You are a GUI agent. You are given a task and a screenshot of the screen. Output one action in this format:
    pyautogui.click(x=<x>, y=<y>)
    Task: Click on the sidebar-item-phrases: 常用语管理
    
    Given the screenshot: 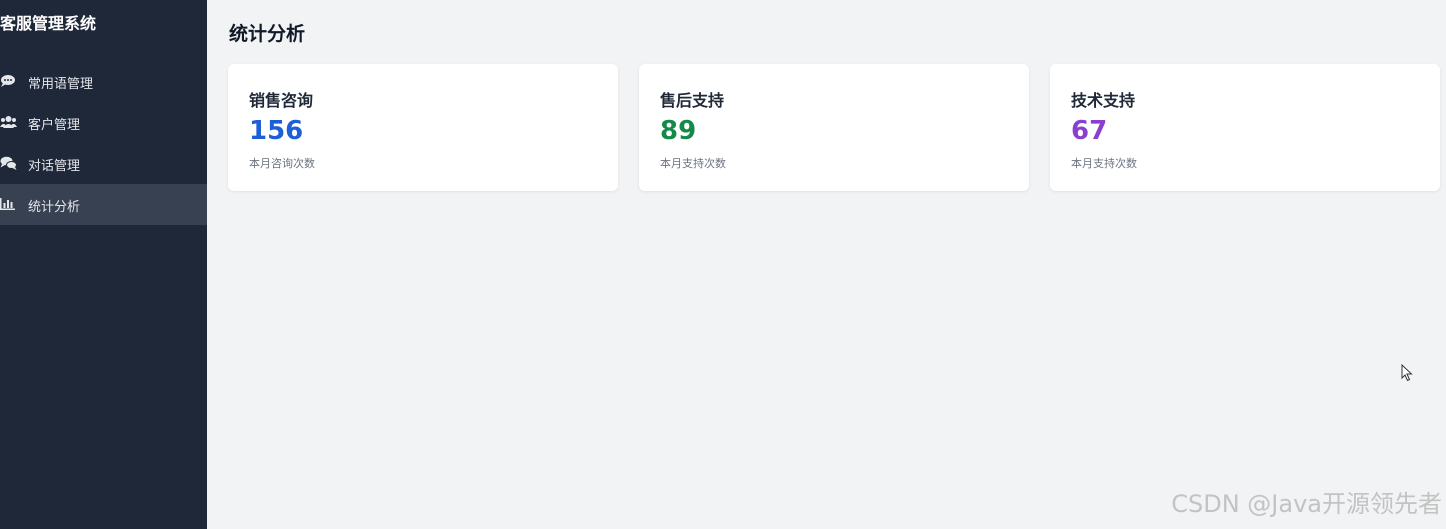 What is the action you would take?
    pyautogui.click(x=103, y=81)
    